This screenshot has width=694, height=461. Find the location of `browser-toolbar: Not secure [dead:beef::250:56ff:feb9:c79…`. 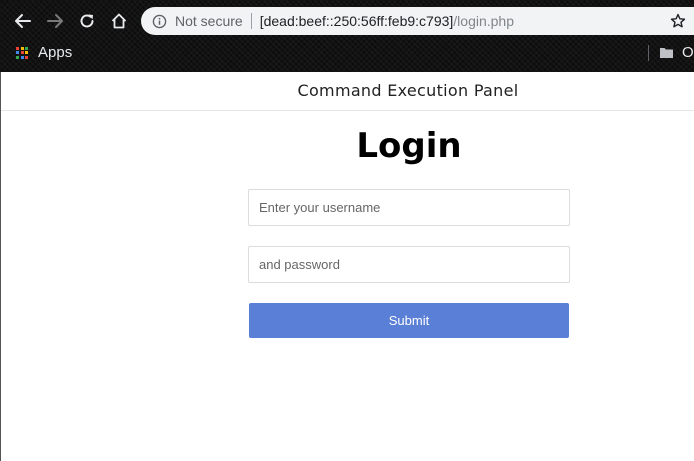

browser-toolbar: Not secure [dead:beef::250:56ff:feb9:c79… is located at coordinates (347, 21).